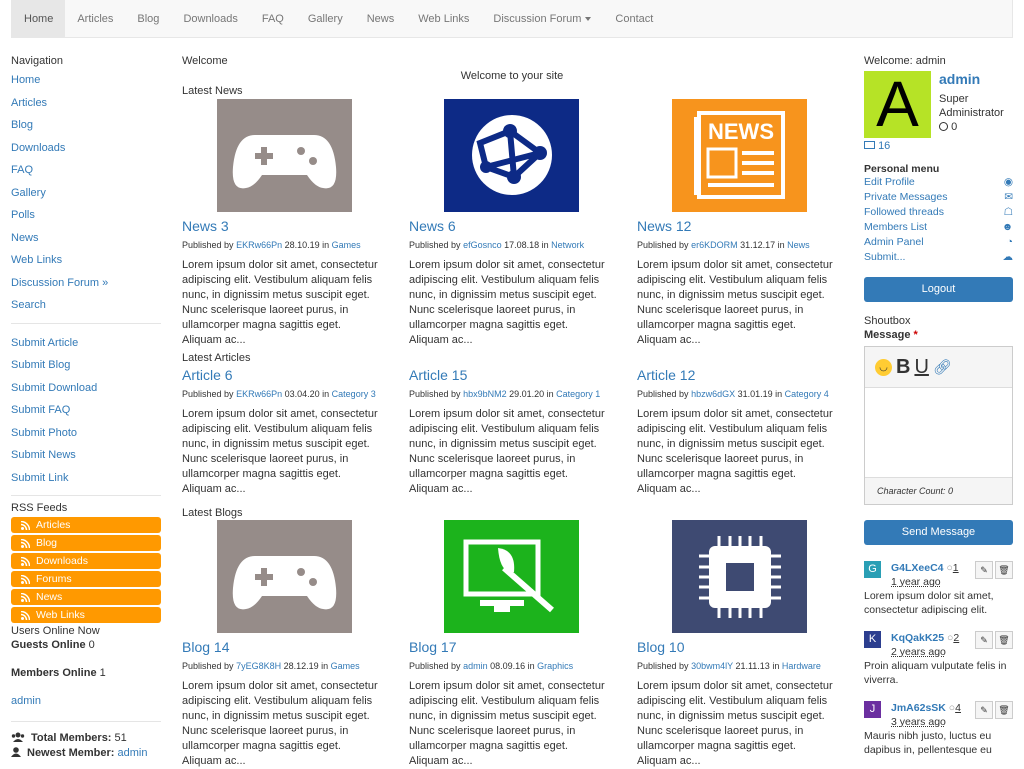 Image resolution: width=1024 pixels, height=769 pixels. What do you see at coordinates (282, 375) in the screenshot?
I see `article-title: Article 6` at bounding box center [282, 375].